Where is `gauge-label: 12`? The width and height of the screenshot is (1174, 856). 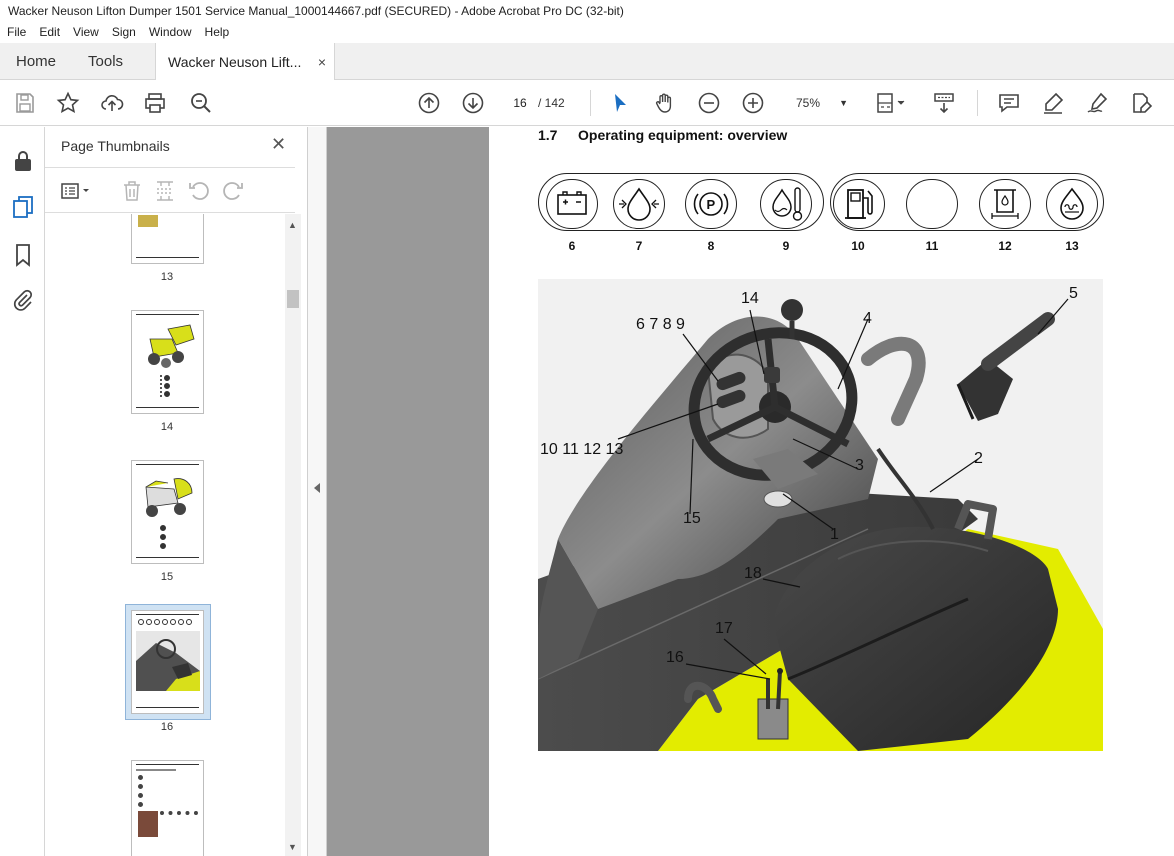
gauge-label: 12 is located at coordinates (1005, 246).